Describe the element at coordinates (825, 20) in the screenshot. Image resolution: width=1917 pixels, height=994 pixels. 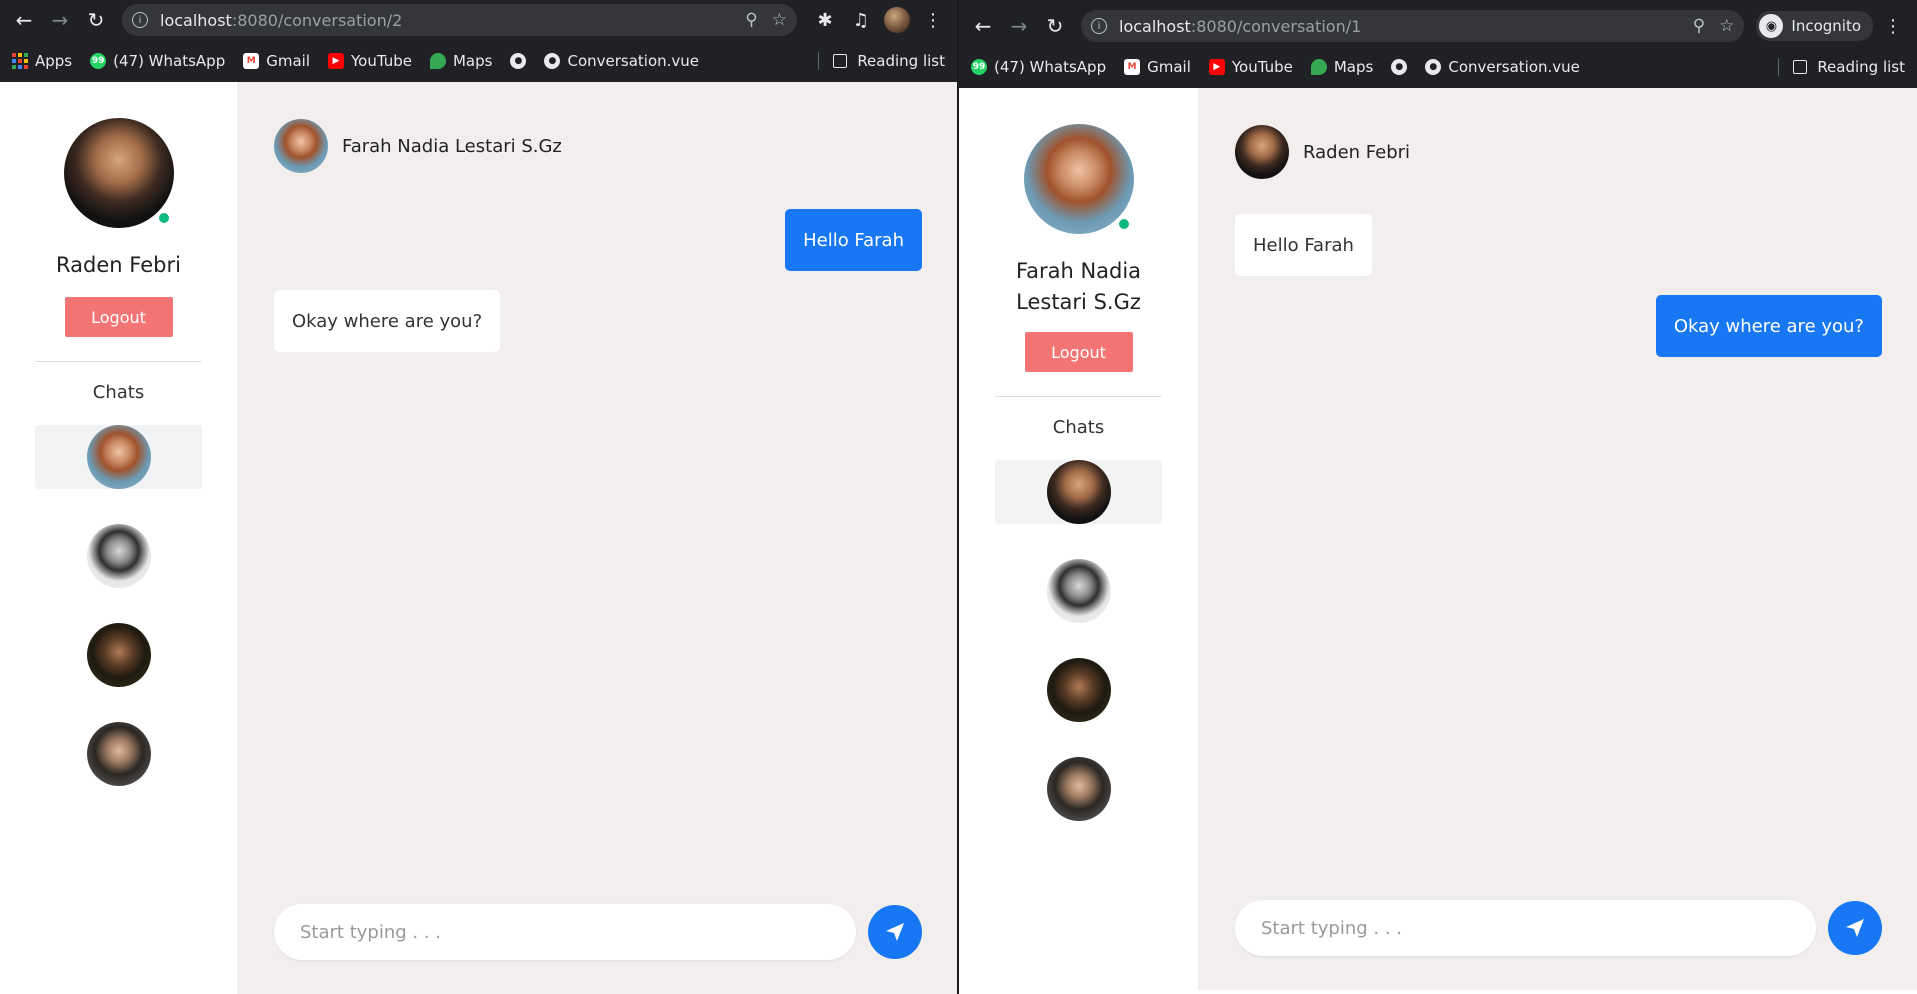
I see `extensions-icon: ✱` at that location.